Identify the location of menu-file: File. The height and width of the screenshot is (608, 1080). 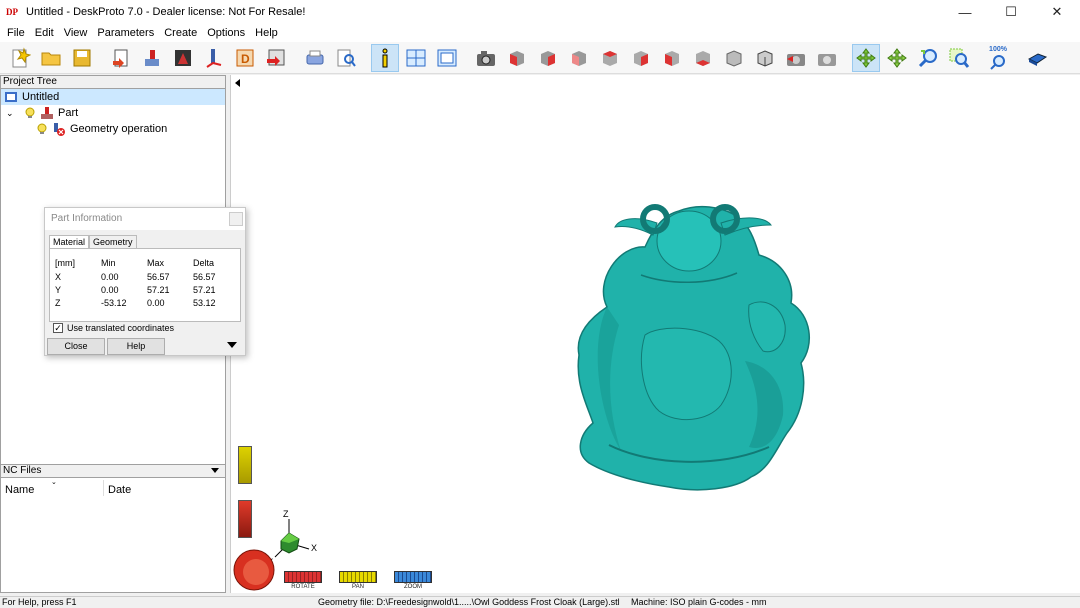
(16, 33).